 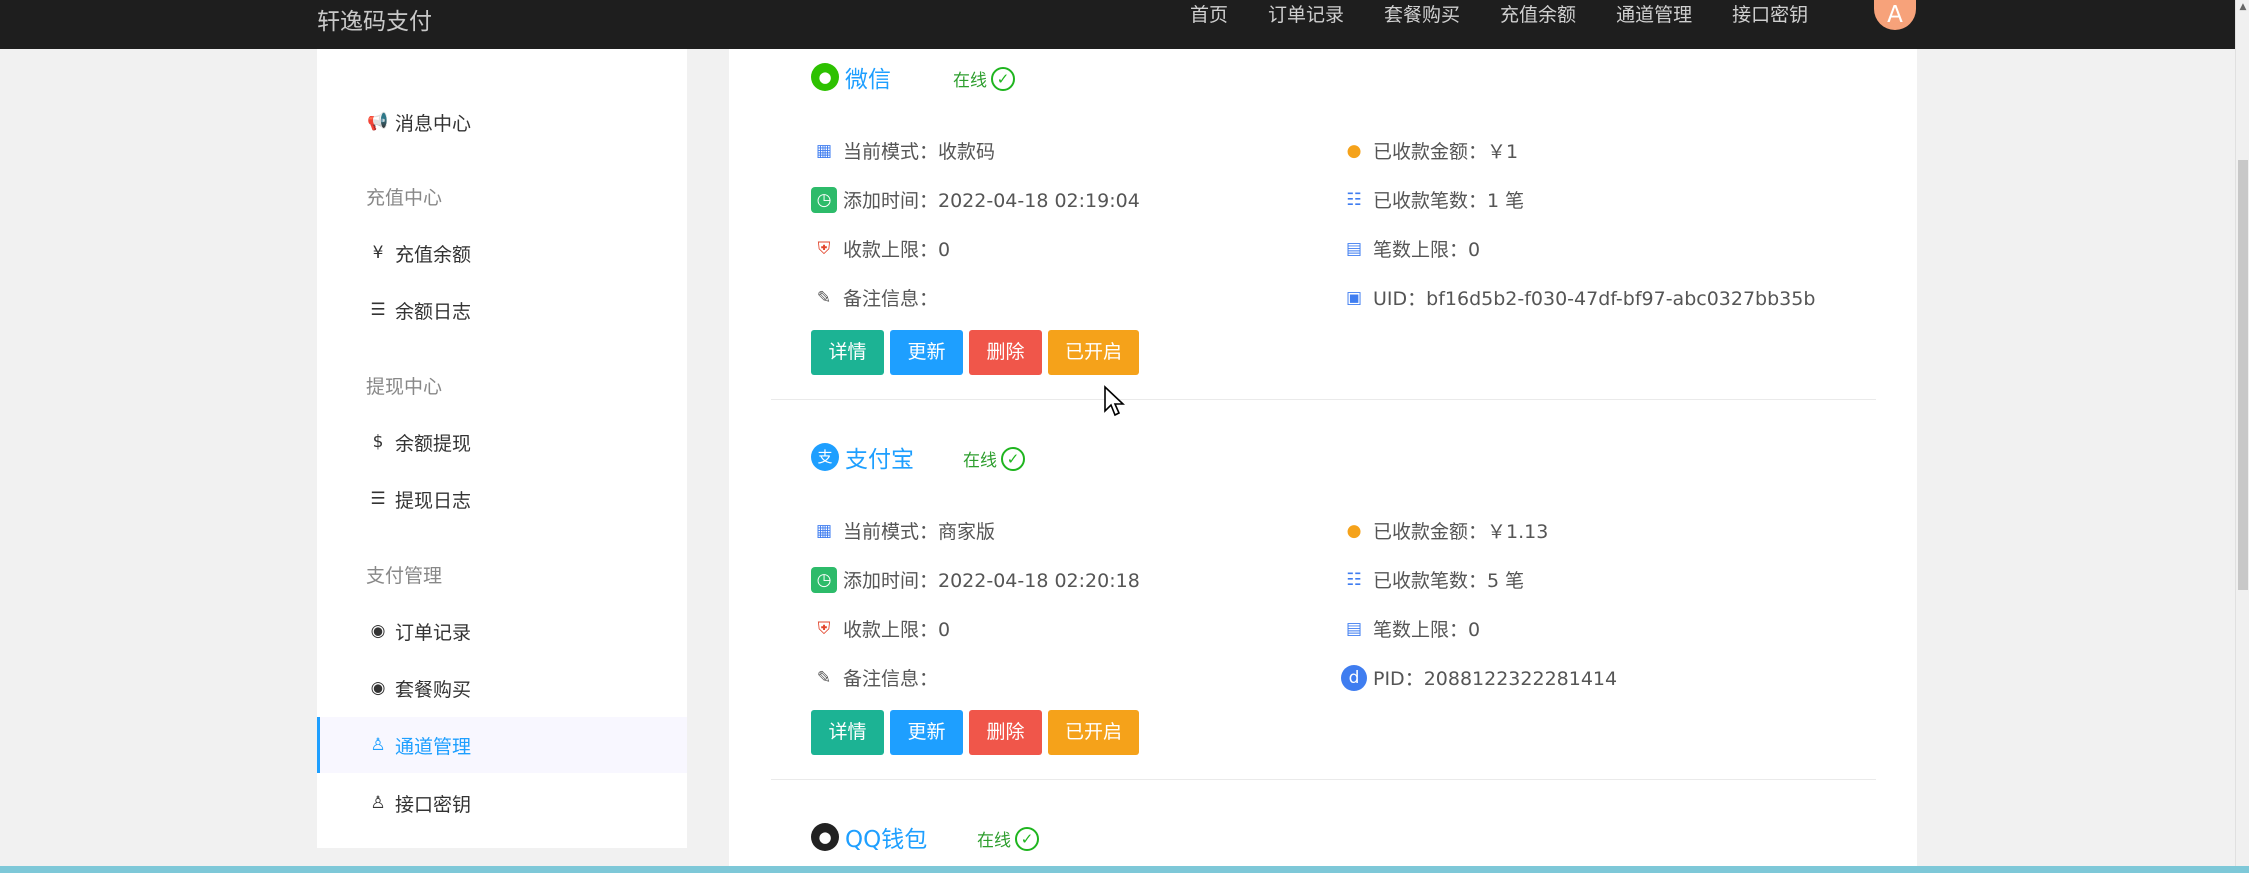 I want to click on mode-text: 当前模式：商家版, so click(x=919, y=532).